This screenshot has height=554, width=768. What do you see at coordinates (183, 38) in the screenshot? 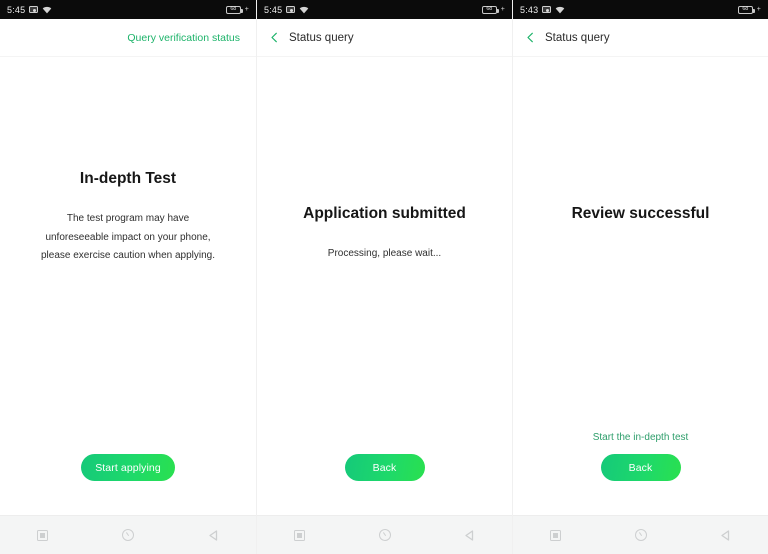
I see `query-verification-status-link: Query verification status` at bounding box center [183, 38].